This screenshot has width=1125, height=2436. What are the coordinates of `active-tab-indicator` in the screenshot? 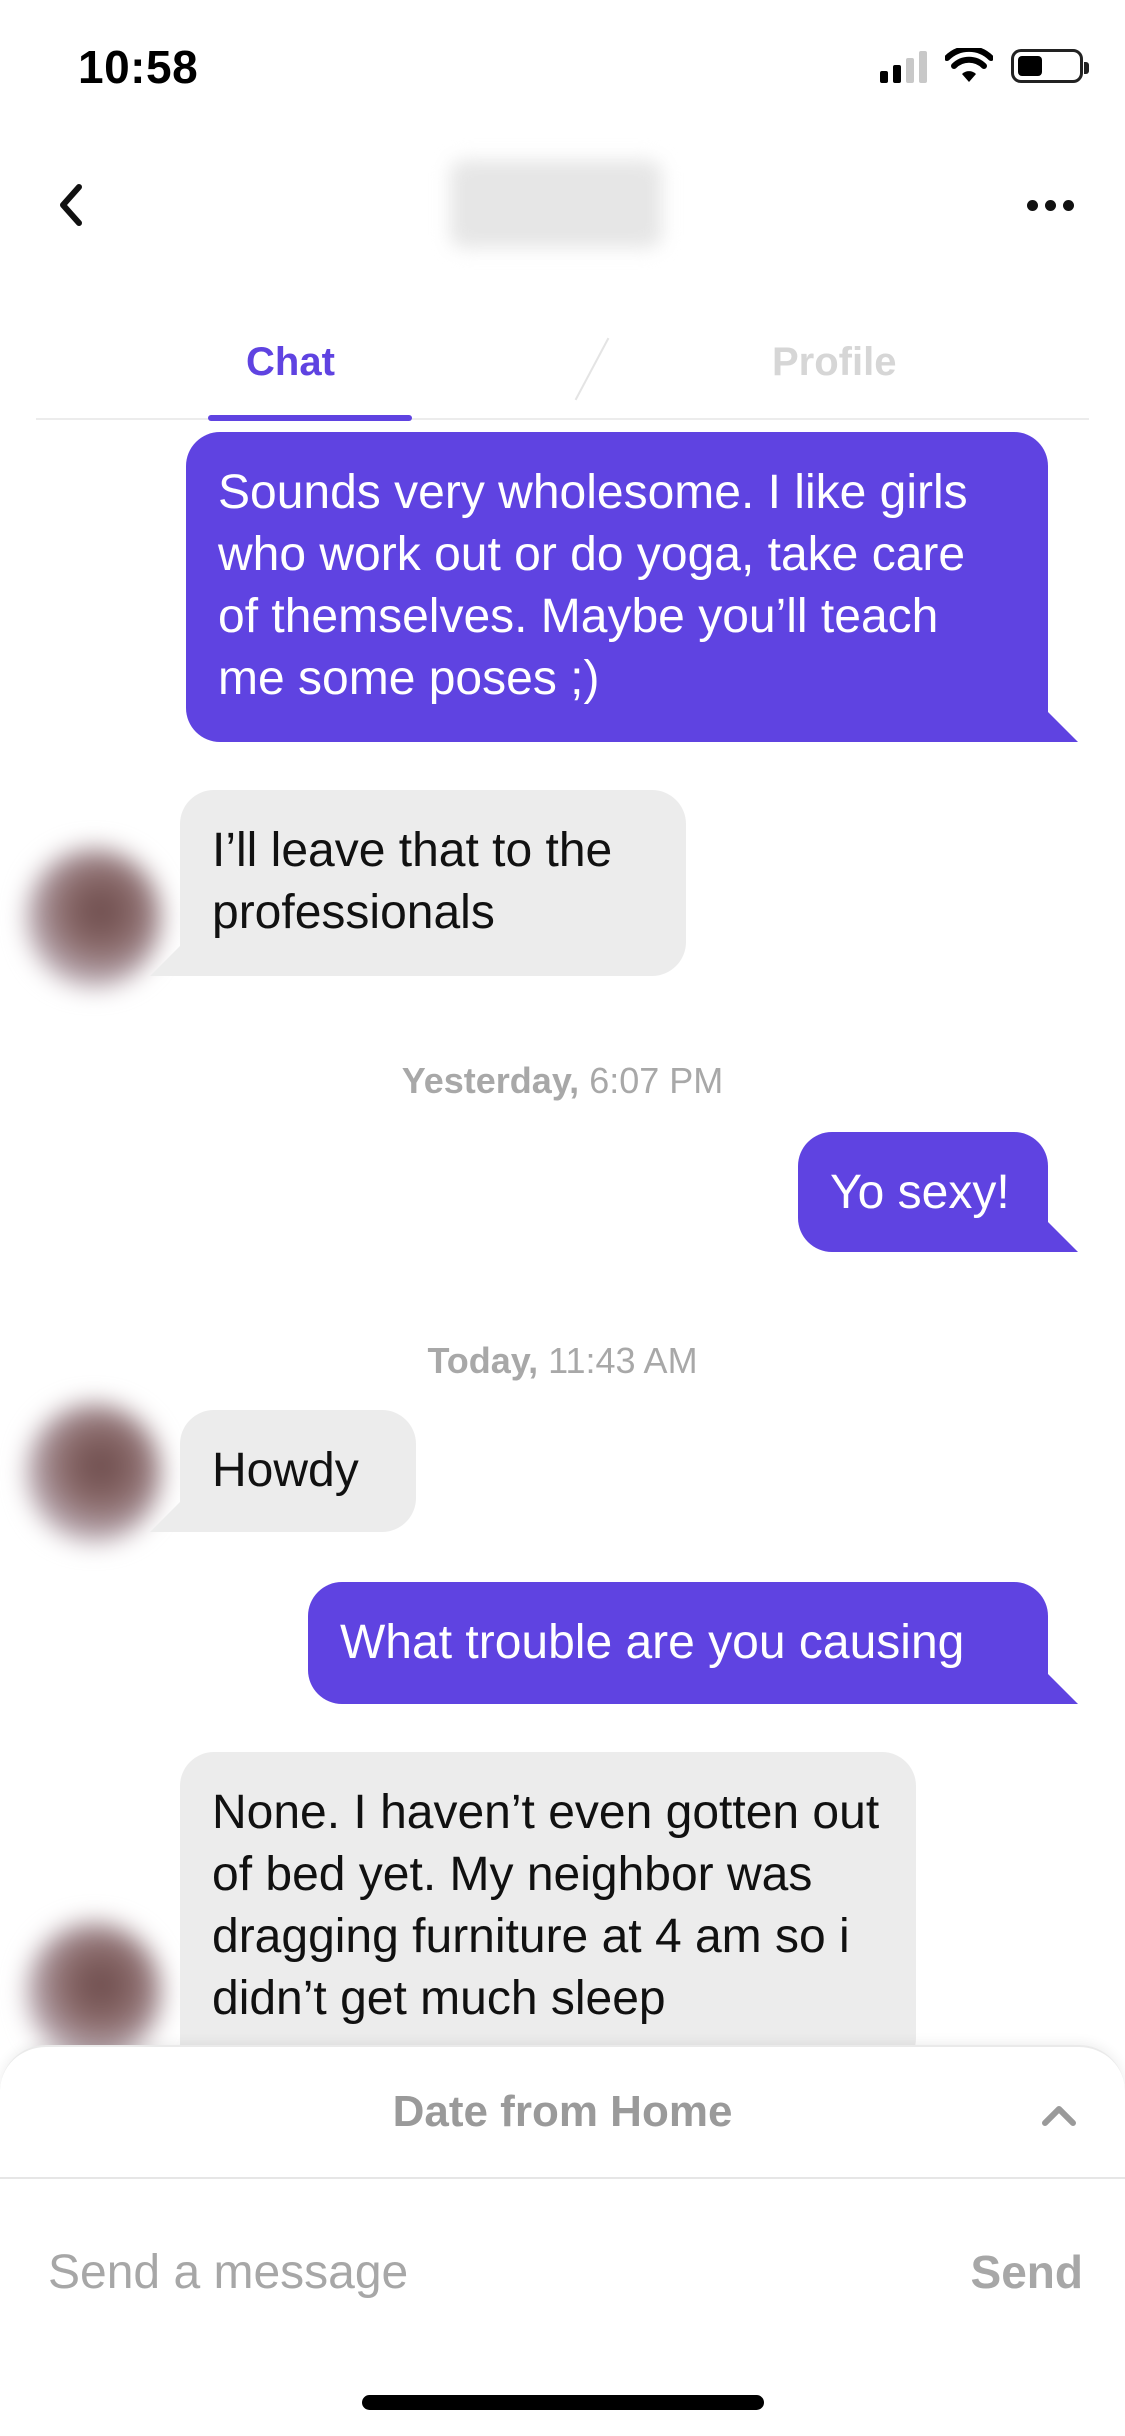 It's located at (310, 418).